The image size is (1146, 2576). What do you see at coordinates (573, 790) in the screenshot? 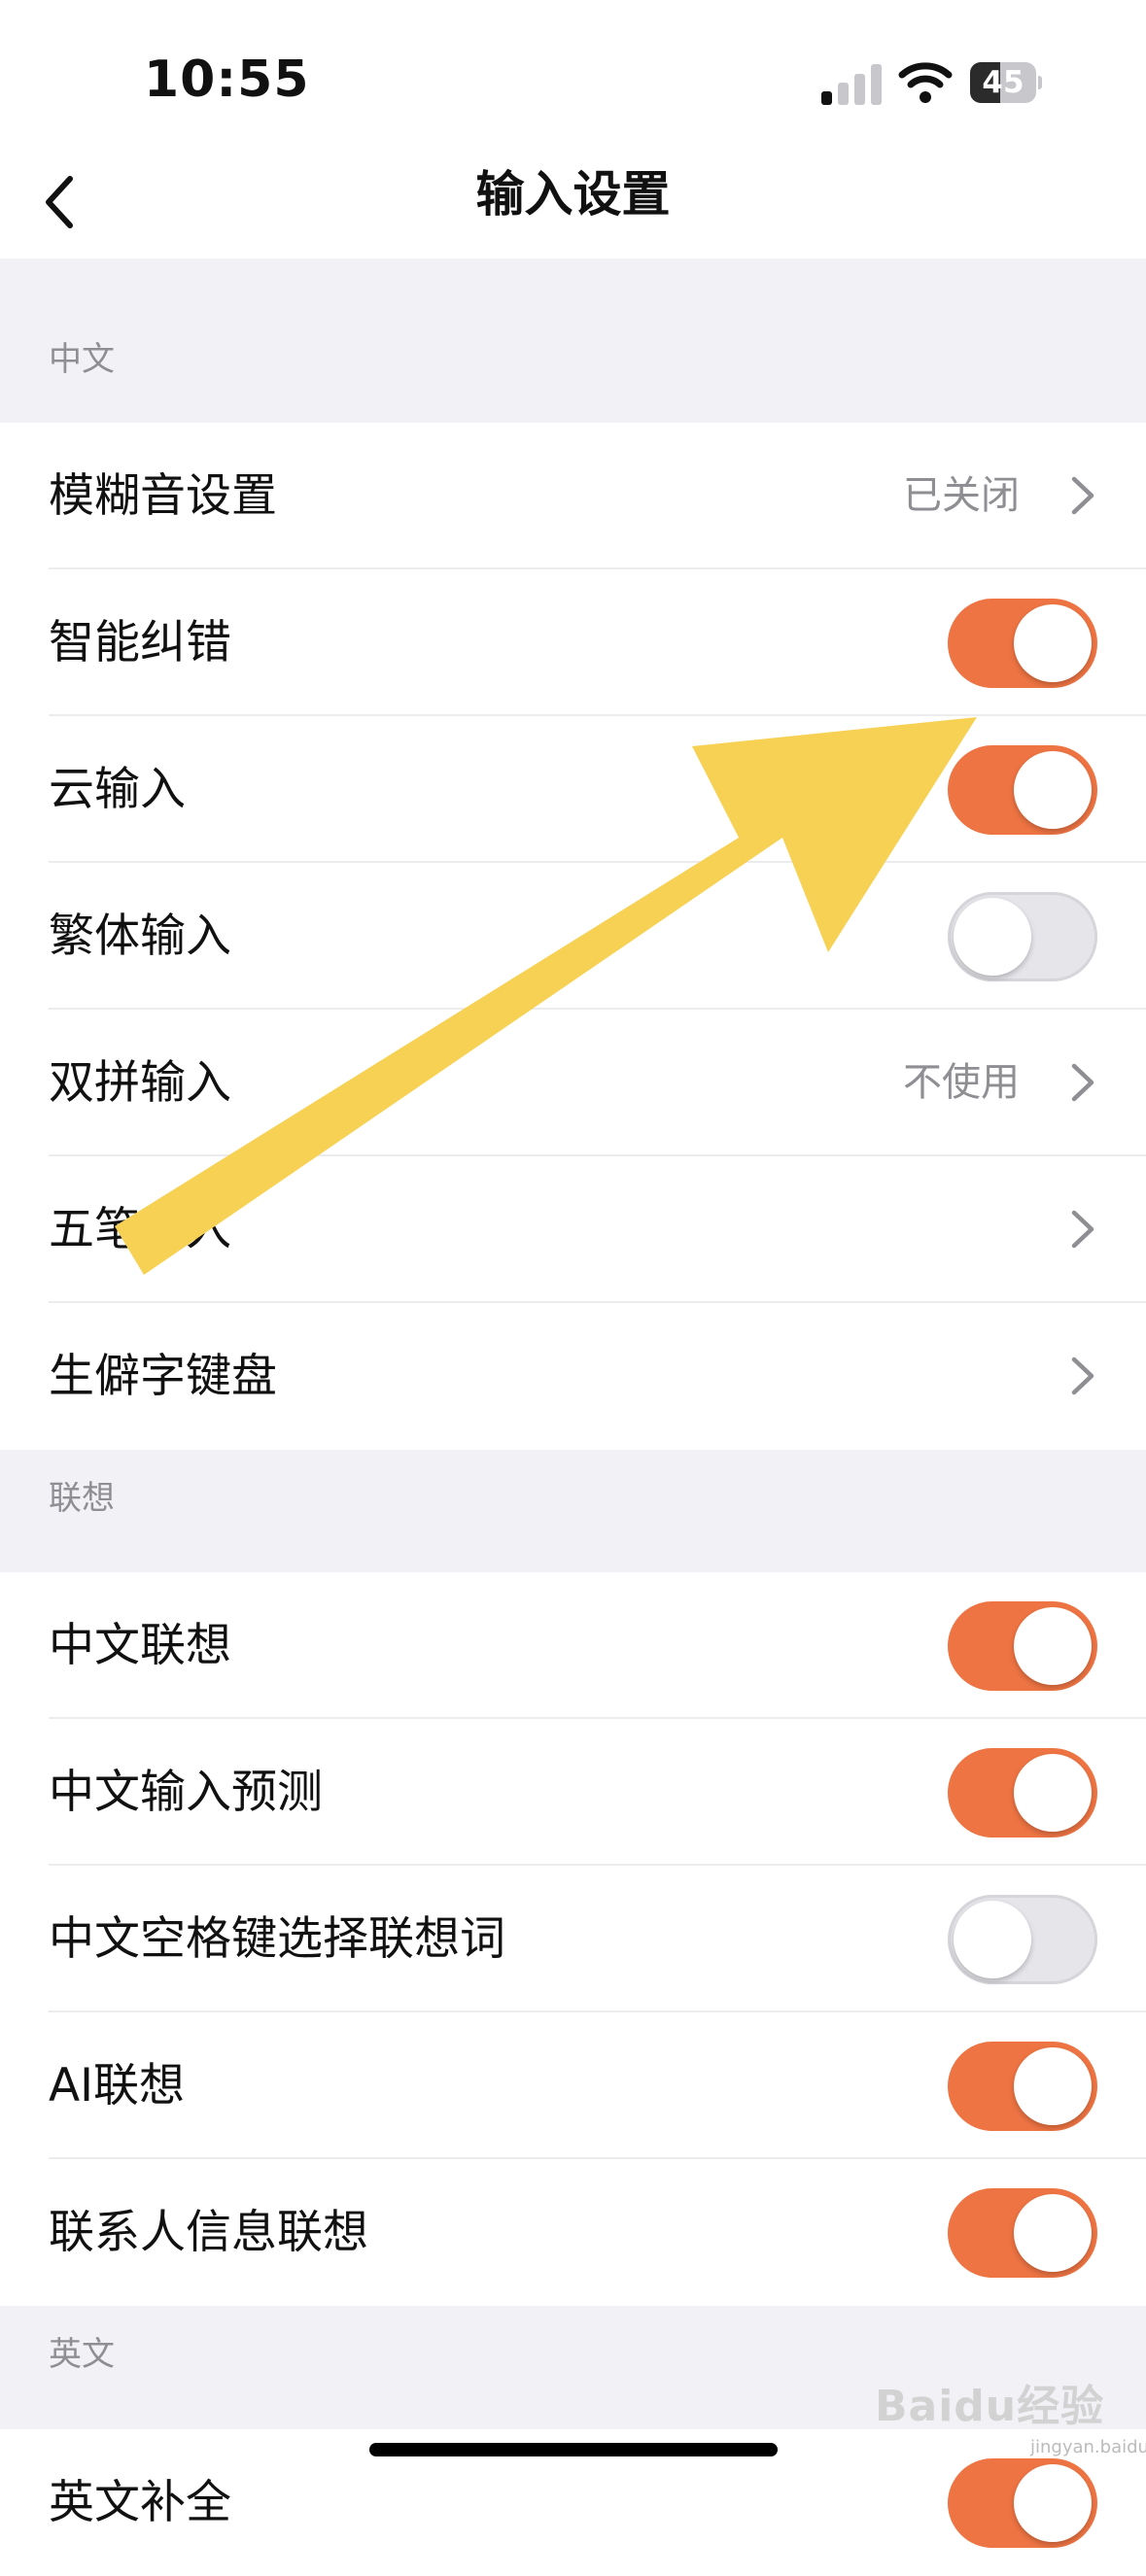
I see `setting-row: 云输入` at bounding box center [573, 790].